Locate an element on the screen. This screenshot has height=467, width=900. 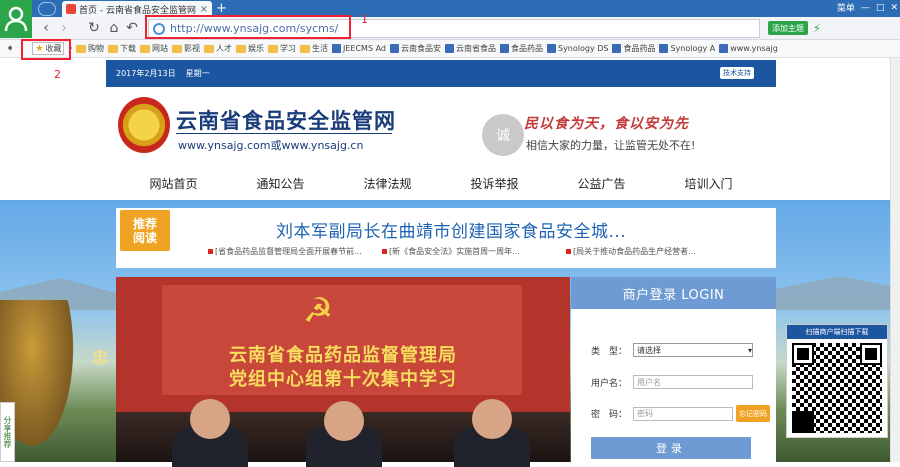
login-title: 商户登录 LOGIN is located at coordinates (673, 293).